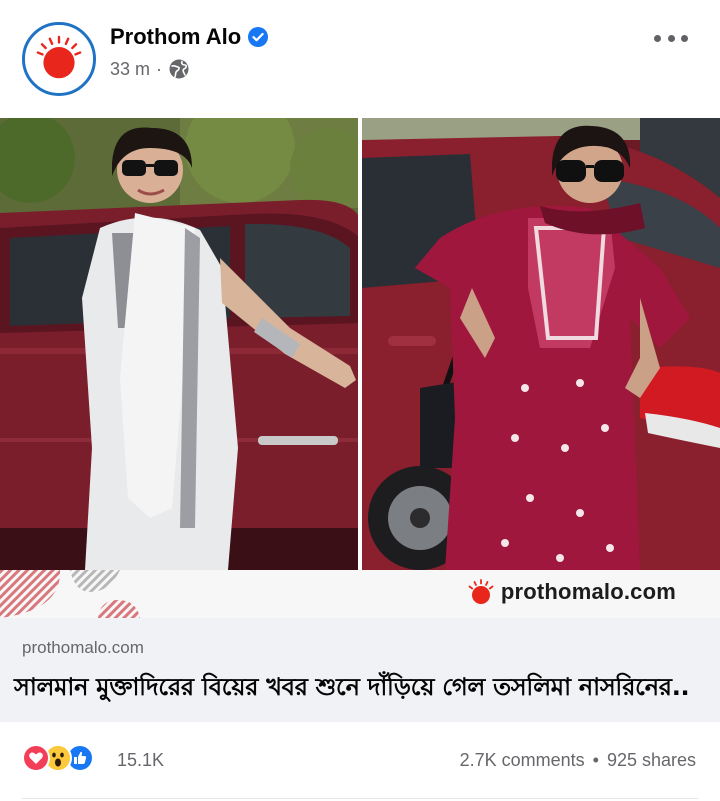 This screenshot has width=720, height=801. Describe the element at coordinates (140, 760) in the screenshot. I see `reaction-count: 15.1K` at that location.